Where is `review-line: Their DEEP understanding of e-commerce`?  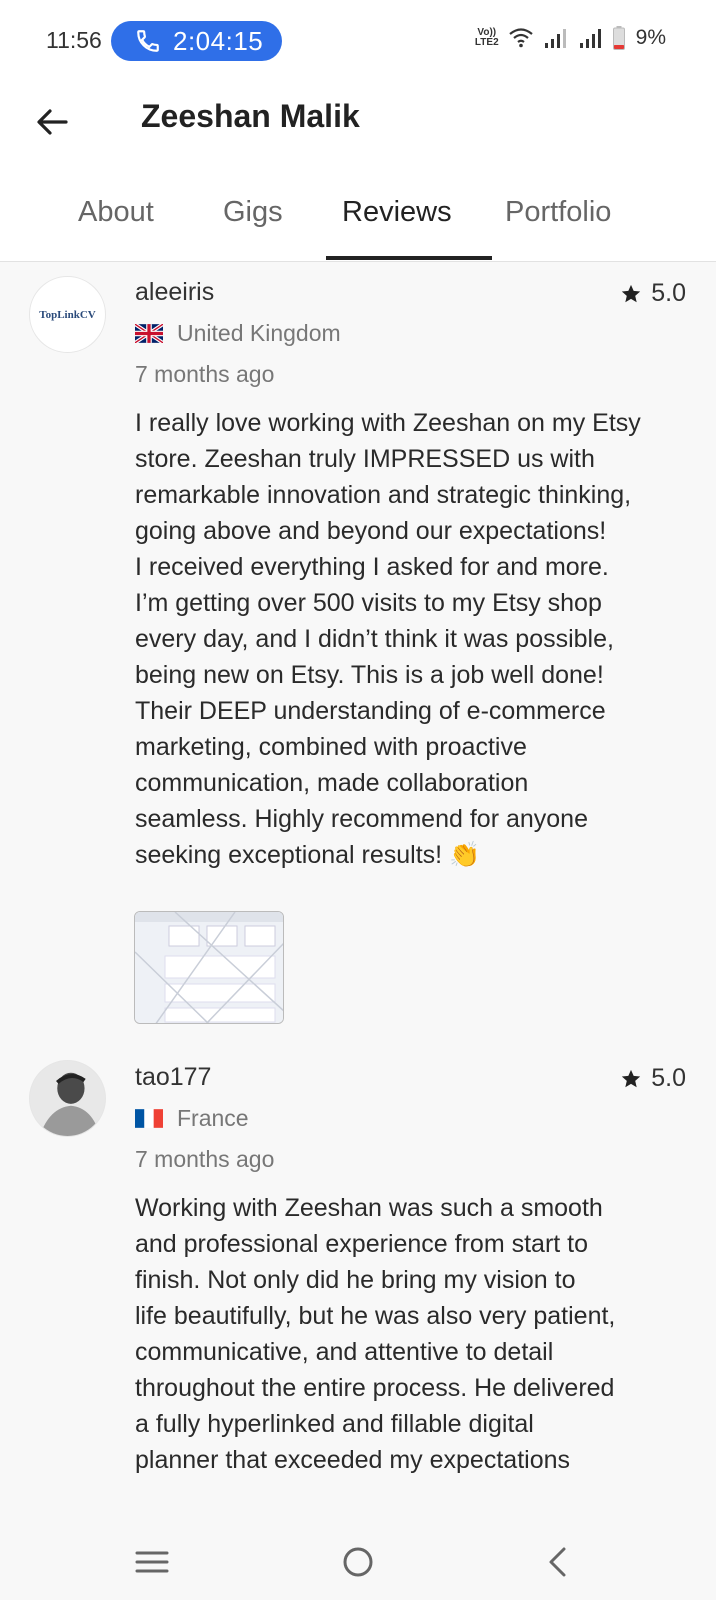 review-line: Their DEEP understanding of e-commerce is located at coordinates (370, 711).